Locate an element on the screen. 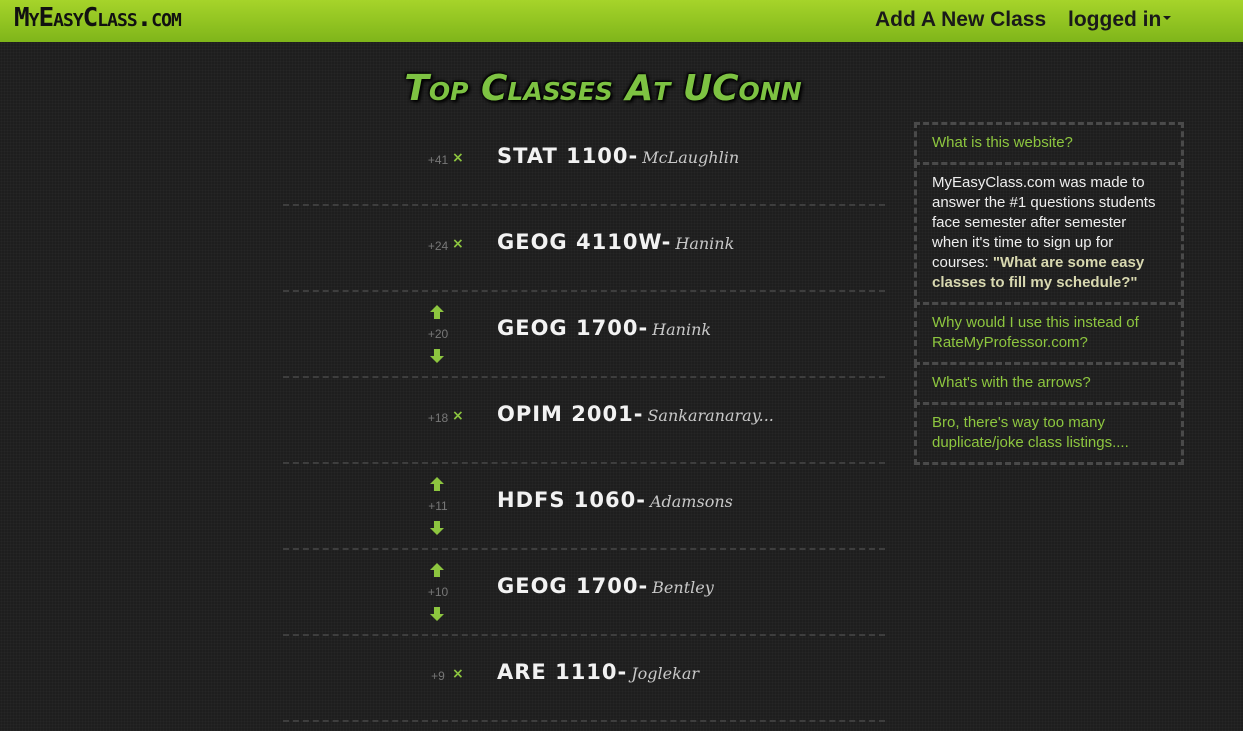  caret-down-icon is located at coordinates (1167, 18).